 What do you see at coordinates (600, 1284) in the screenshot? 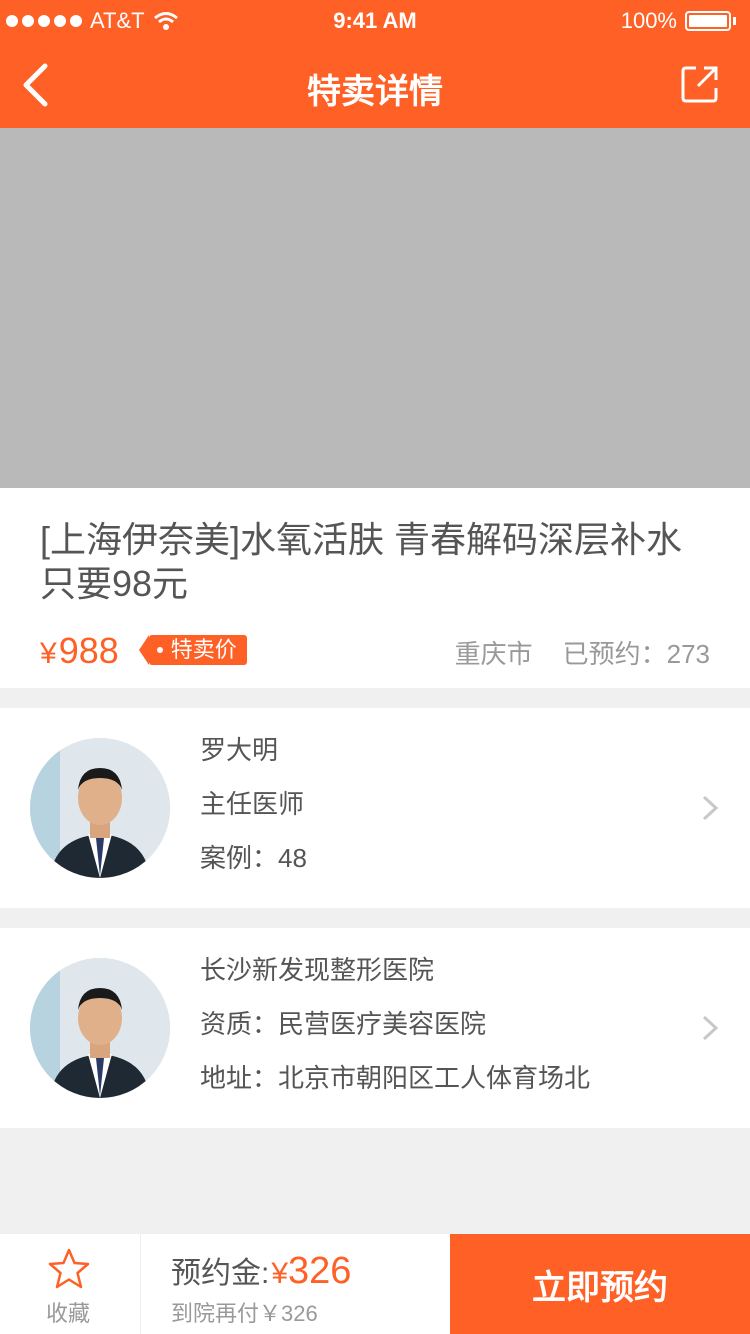
I see `book-now-button: 立即预约` at bounding box center [600, 1284].